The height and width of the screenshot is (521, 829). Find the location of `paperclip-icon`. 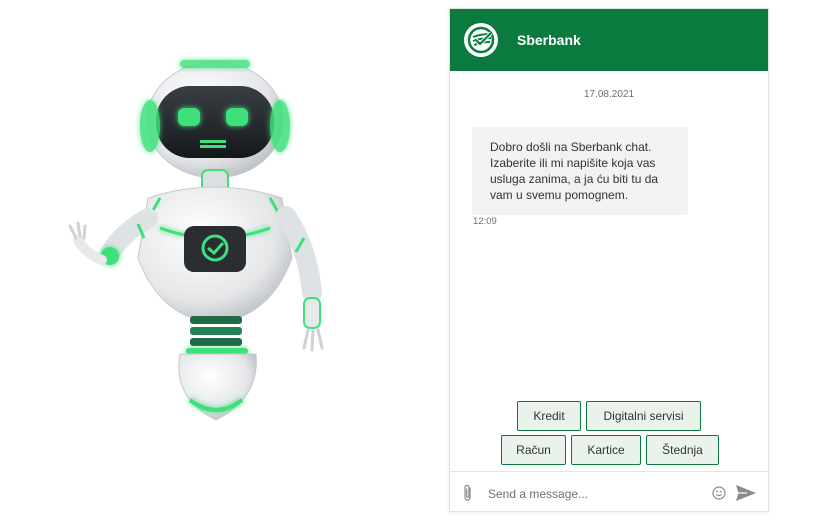

paperclip-icon is located at coordinates (468, 493).